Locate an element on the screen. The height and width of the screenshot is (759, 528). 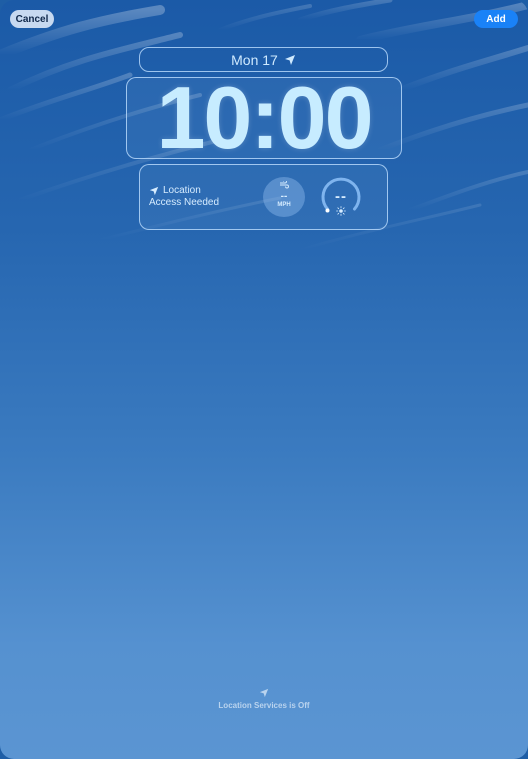
wind-value: -- is located at coordinates (284, 196).